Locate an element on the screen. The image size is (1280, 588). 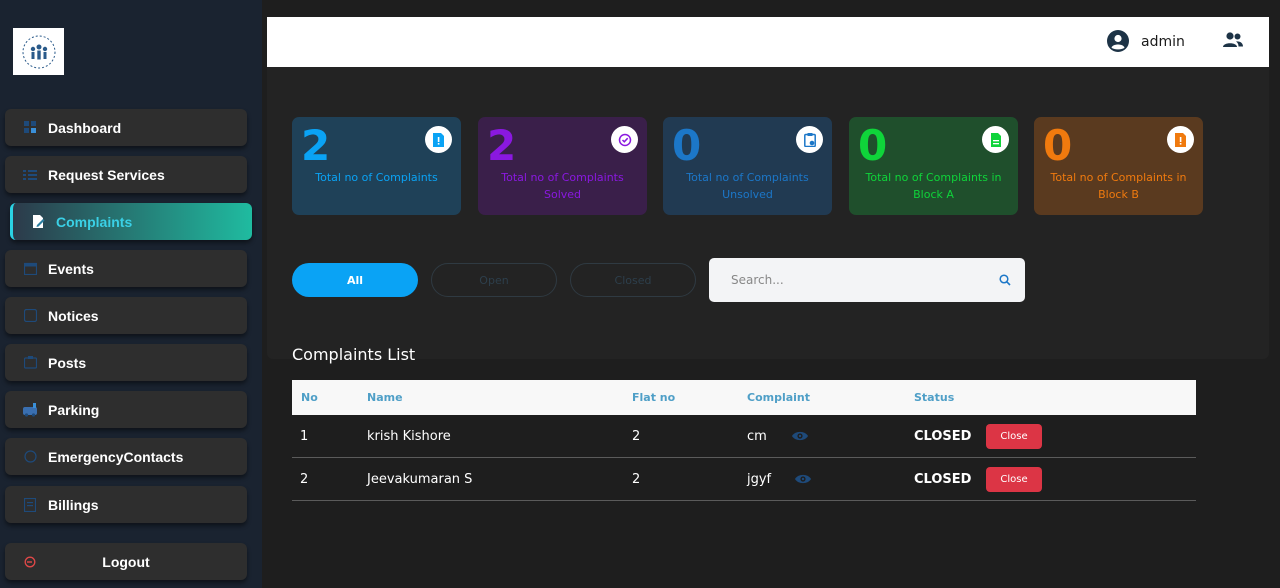
sidebar-item-request-services: Request Services is located at coordinates (126, 174).